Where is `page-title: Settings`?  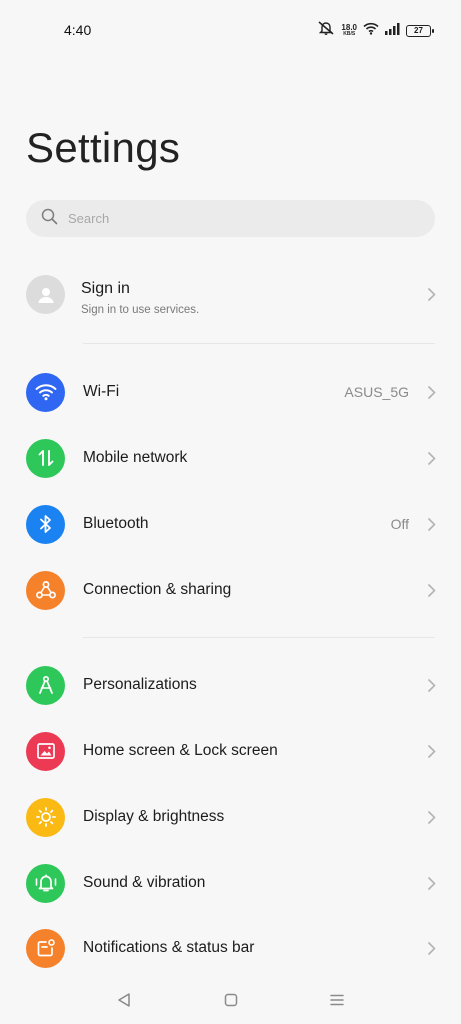
page-title: Settings is located at coordinates (103, 147).